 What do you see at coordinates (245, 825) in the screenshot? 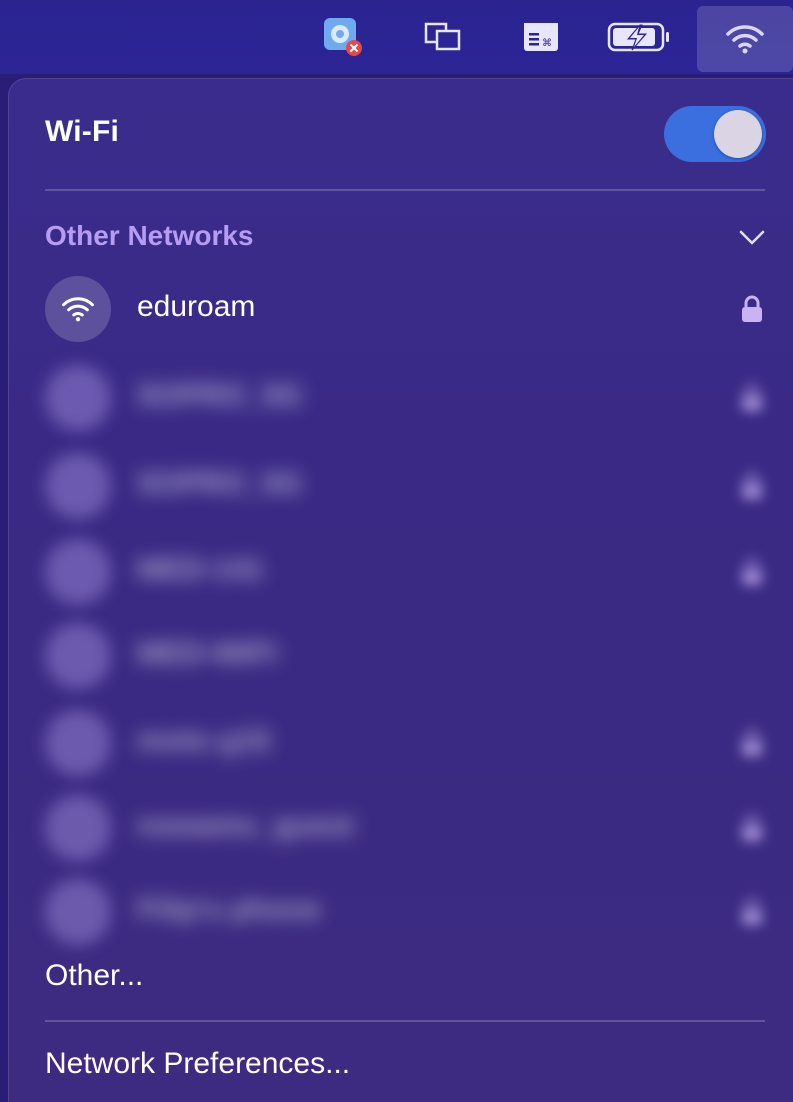
I see `network-name: nowams_guest` at bounding box center [245, 825].